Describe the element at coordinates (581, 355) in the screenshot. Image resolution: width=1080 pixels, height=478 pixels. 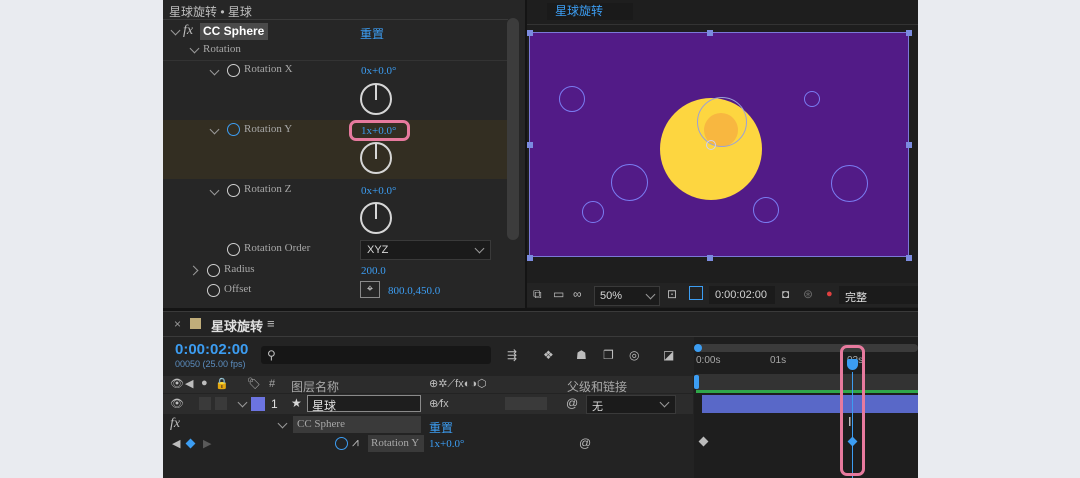
I see `shy-layers-icon: ☗` at that location.